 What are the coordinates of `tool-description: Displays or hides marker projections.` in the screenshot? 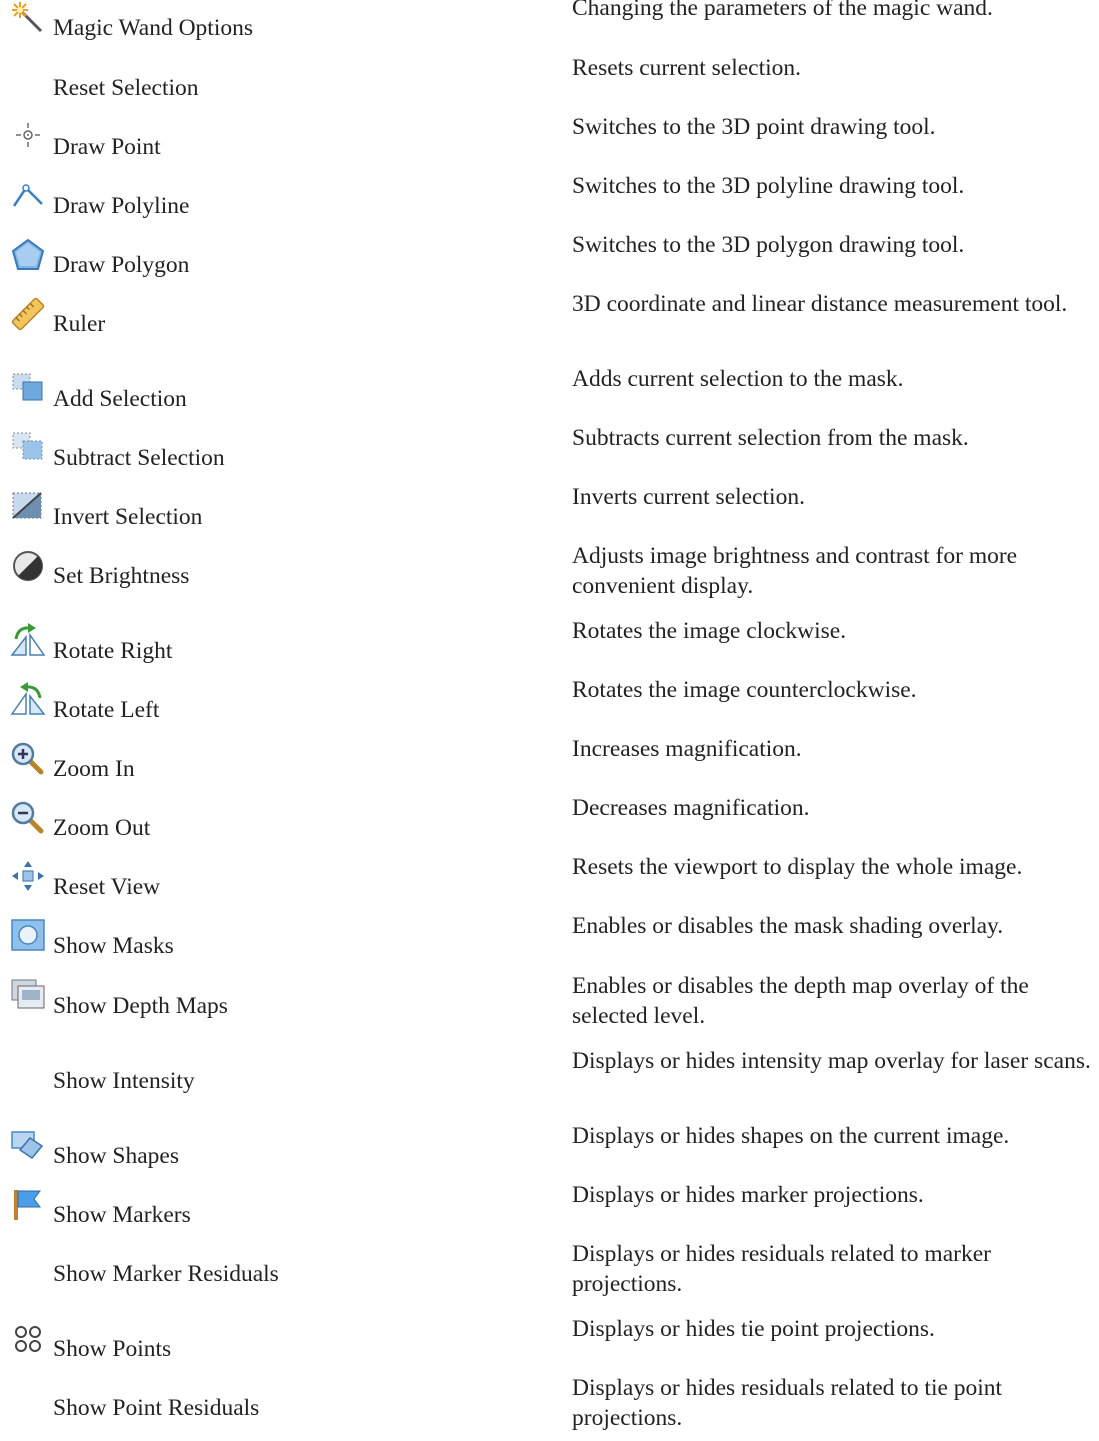 It's located at (748, 1195).